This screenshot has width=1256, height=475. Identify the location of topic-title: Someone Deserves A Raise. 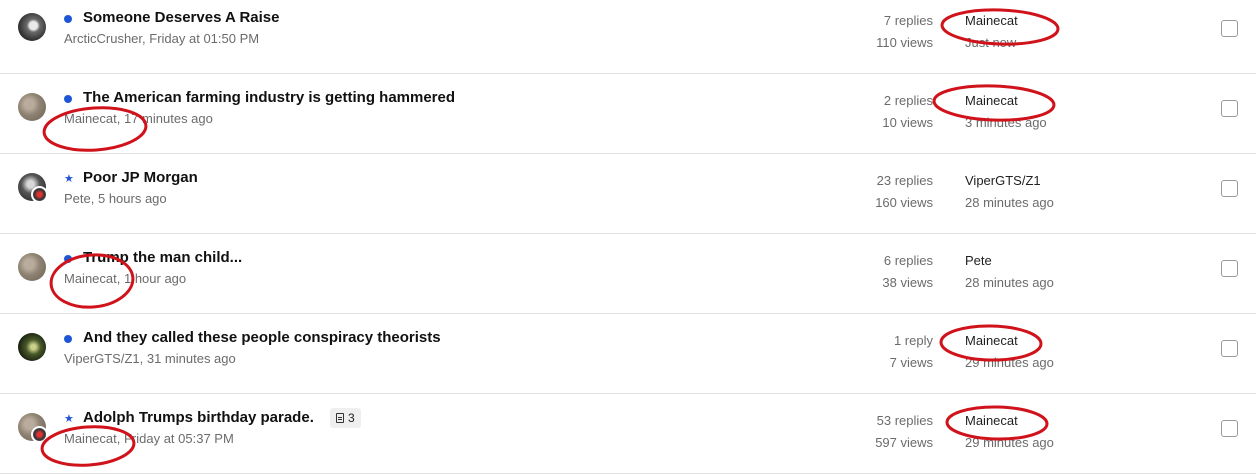
(181, 17).